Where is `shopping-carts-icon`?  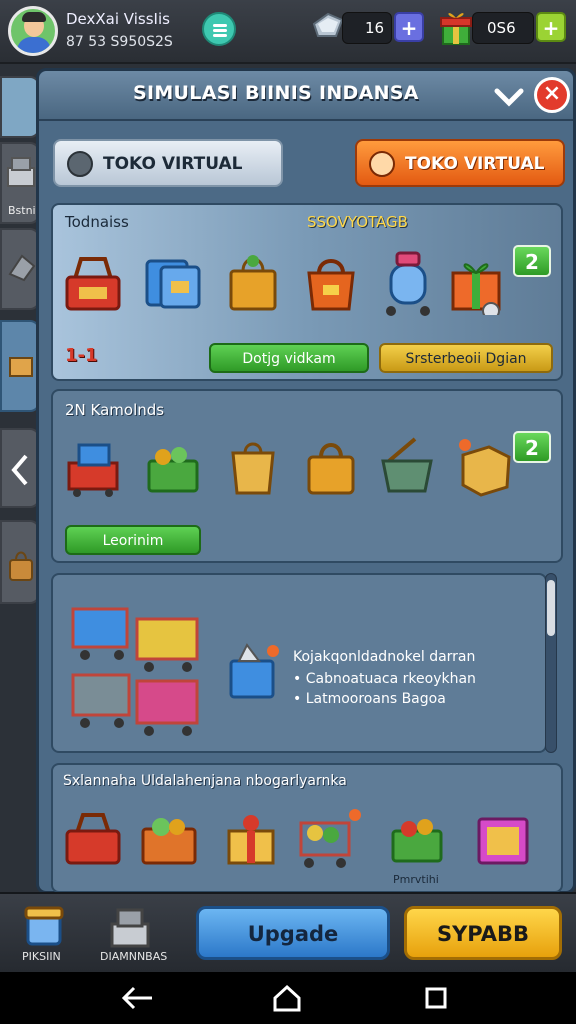 shopping-carts-icon is located at coordinates (135, 671).